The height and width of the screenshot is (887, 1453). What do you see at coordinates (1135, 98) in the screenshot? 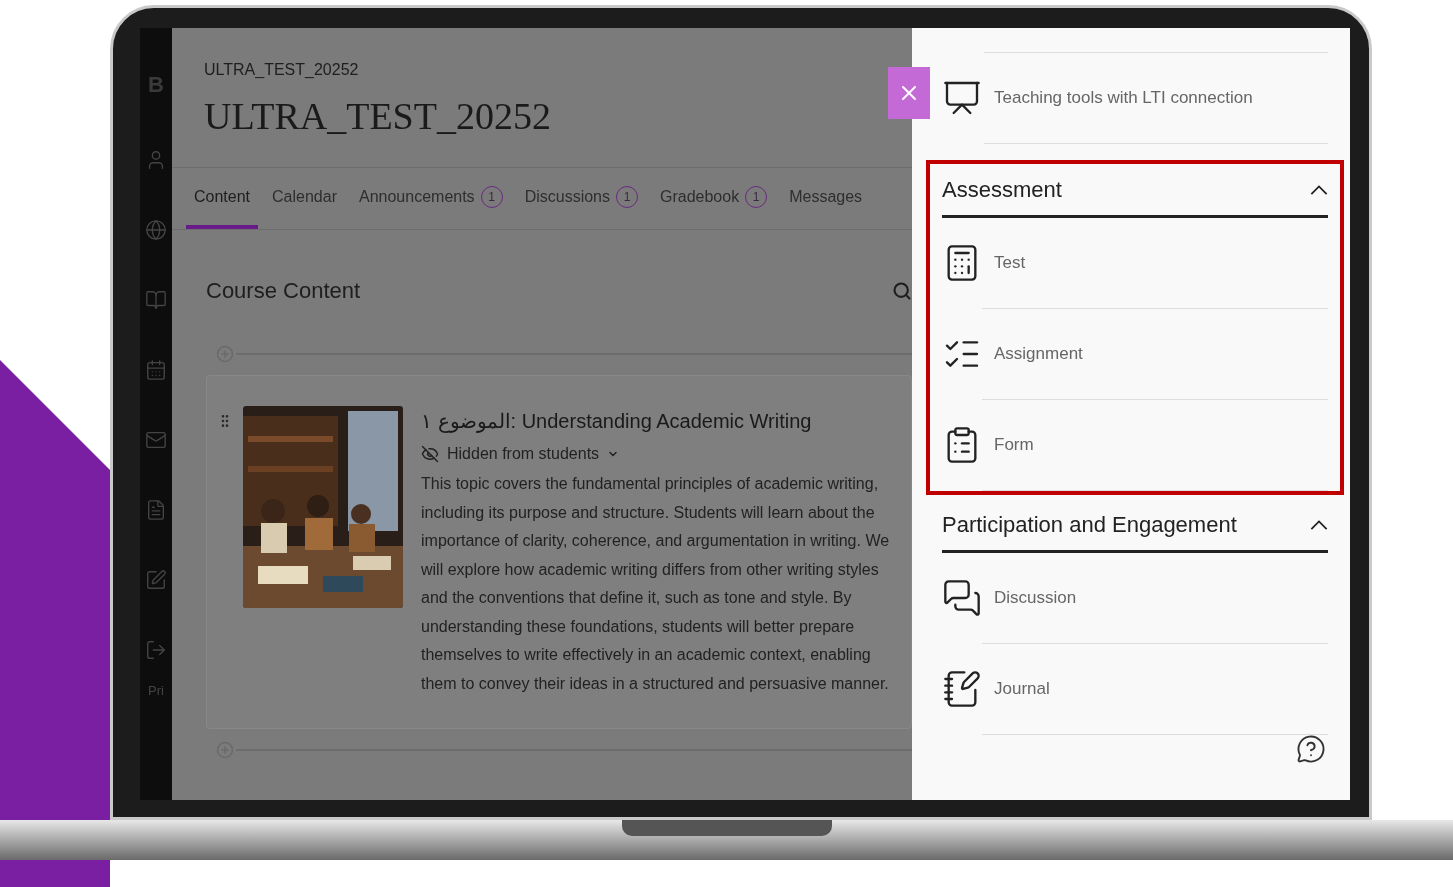
I see `panel-item: Teaching tools with LTI connection` at bounding box center [1135, 98].